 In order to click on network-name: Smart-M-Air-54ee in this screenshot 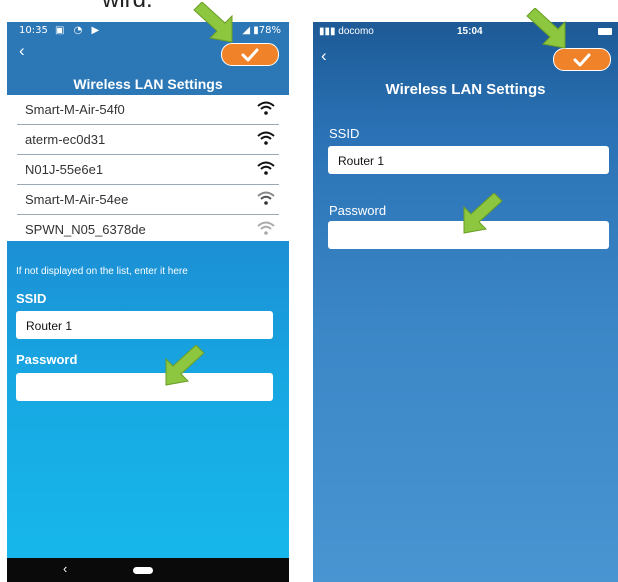, I will do `click(77, 199)`.